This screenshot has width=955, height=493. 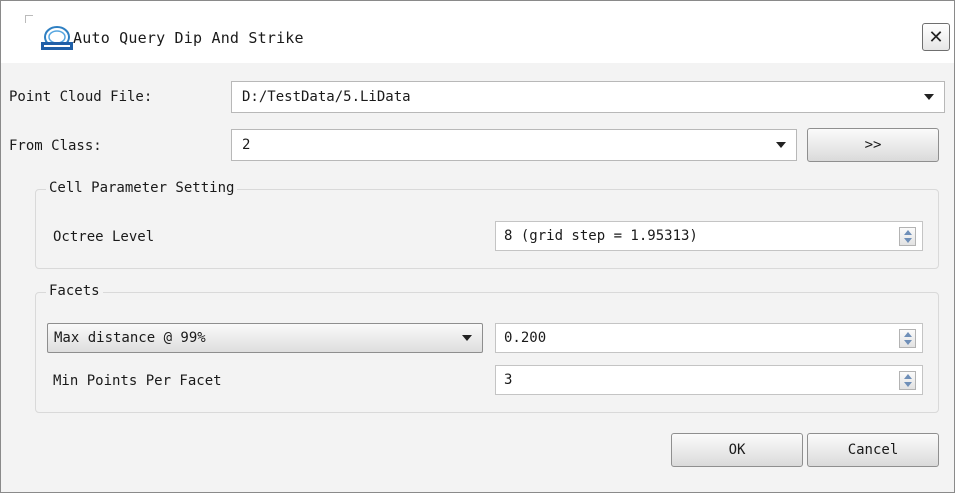 I want to click on from-class-label: From Class:, so click(x=55, y=146).